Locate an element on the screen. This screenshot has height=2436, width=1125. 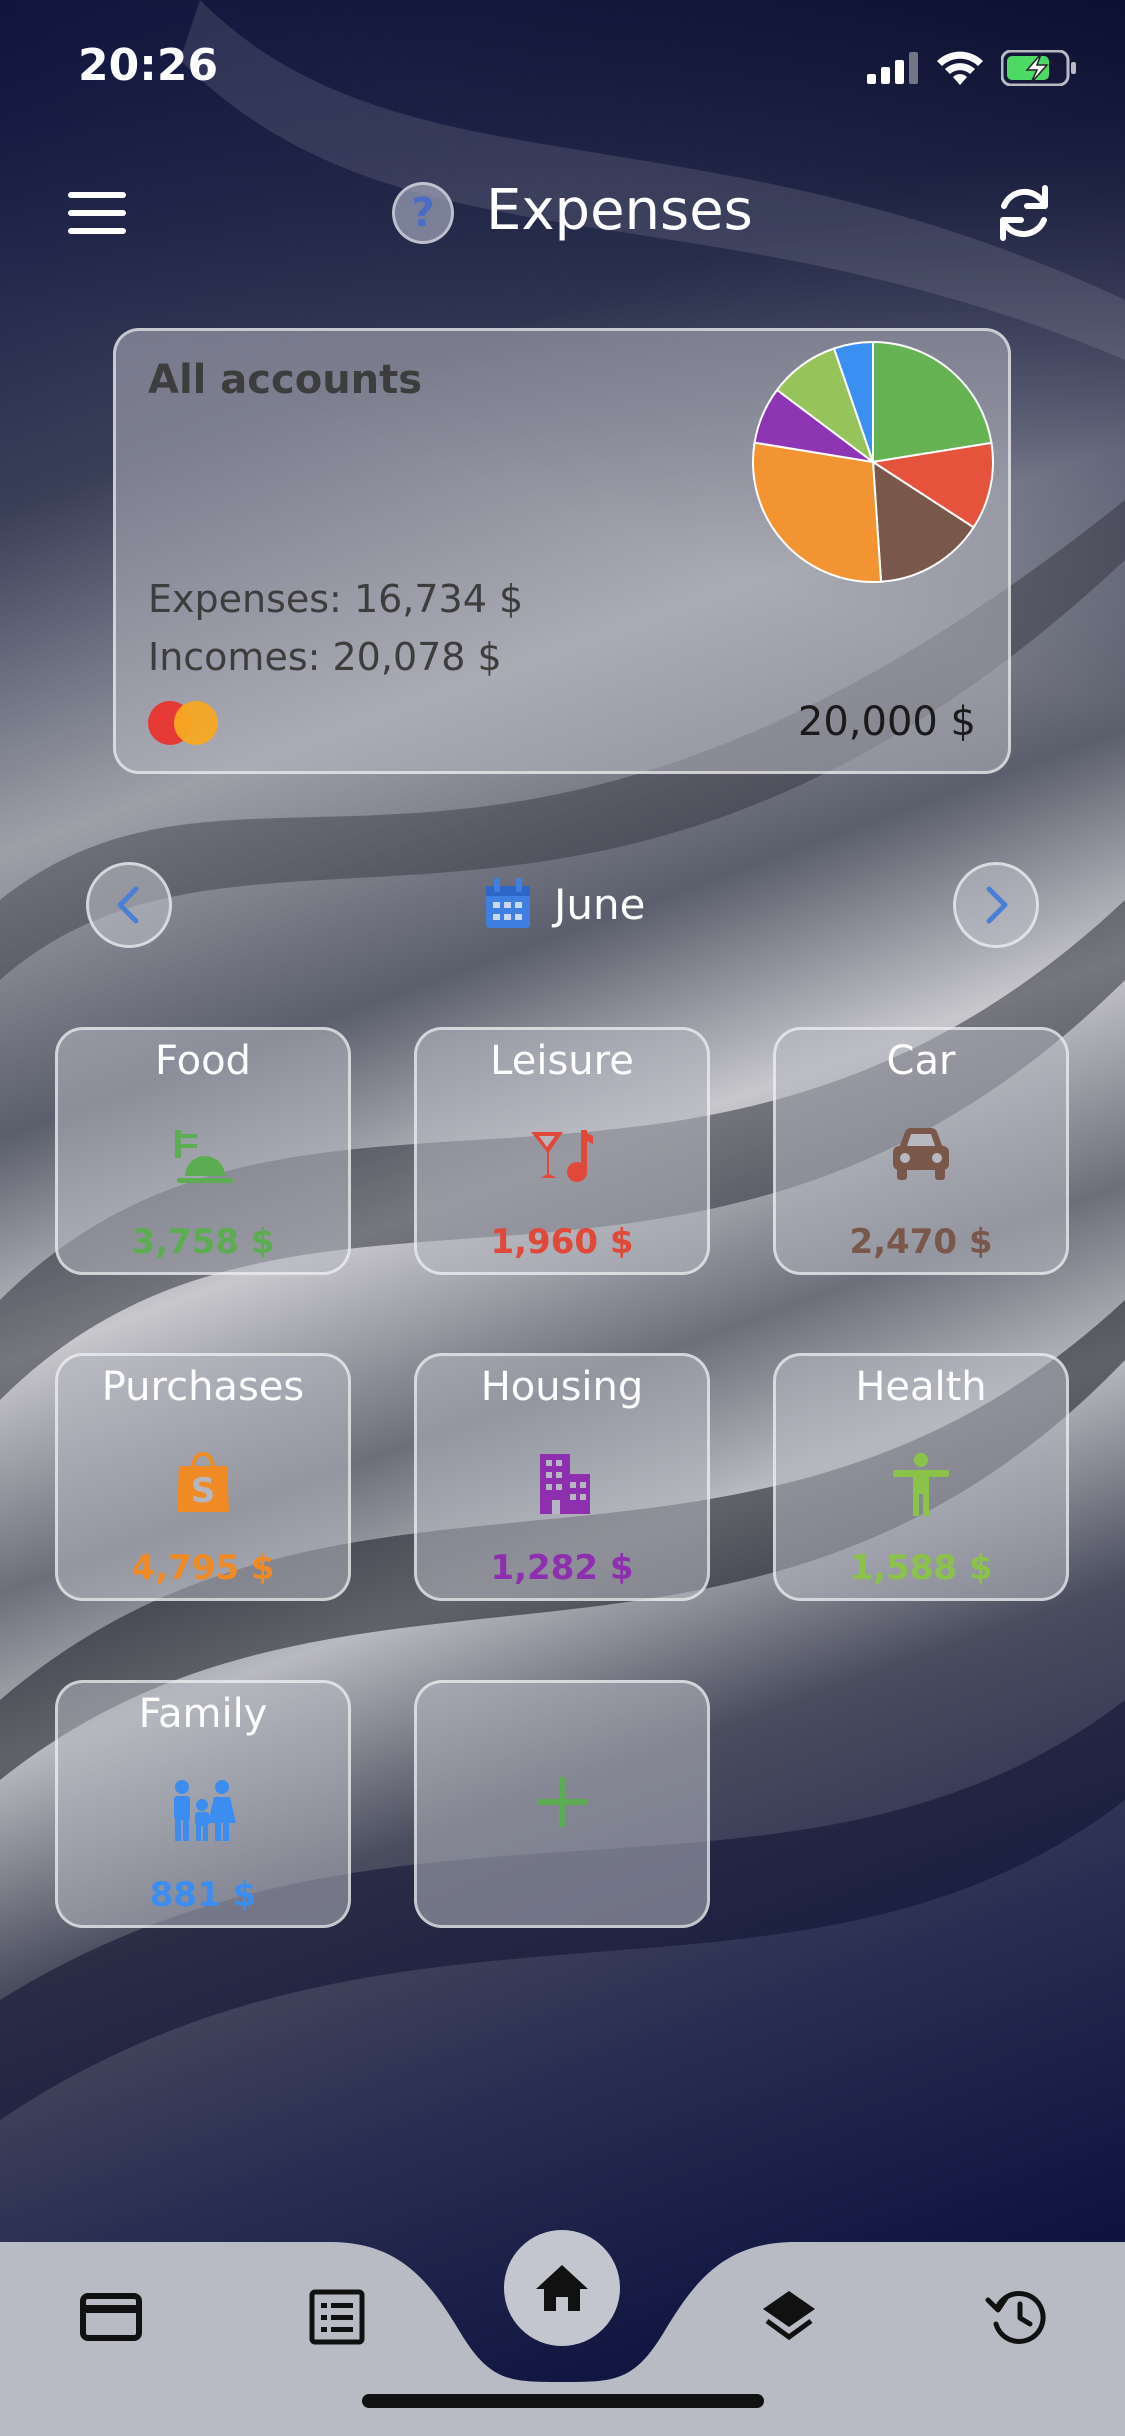
layers-icon is located at coordinates (789, 2316).